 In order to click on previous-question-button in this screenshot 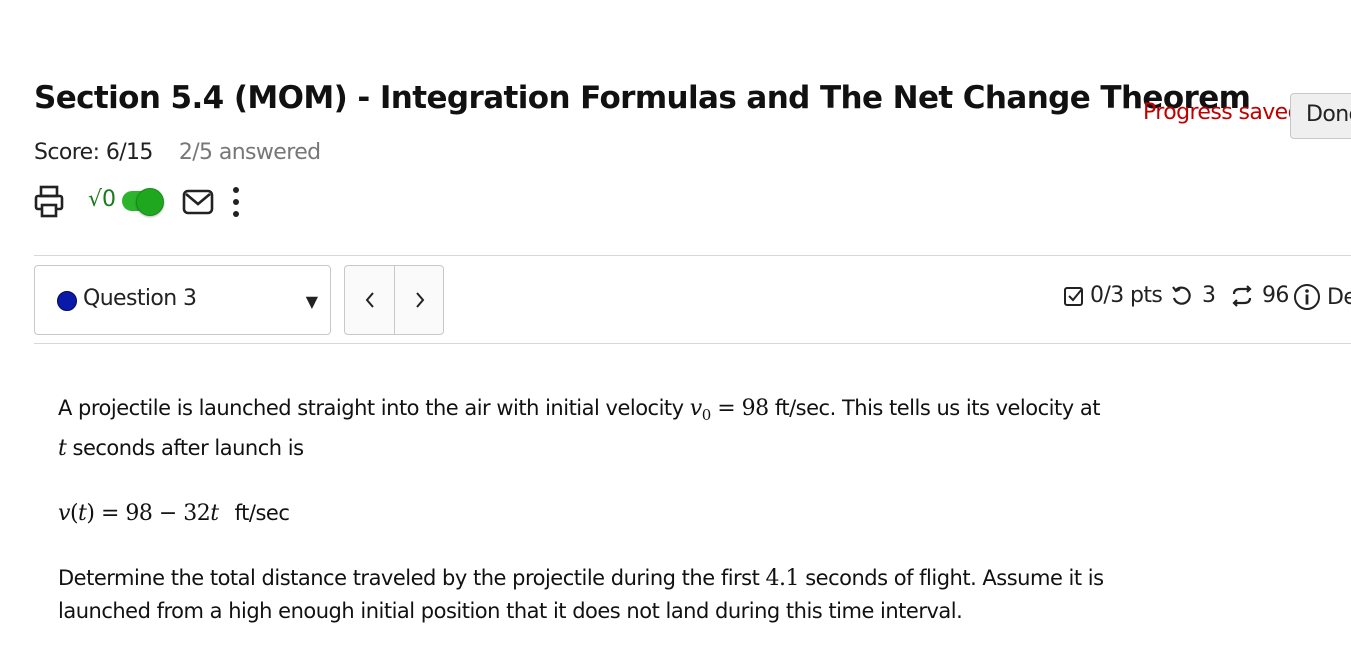, I will do `click(370, 300)`.